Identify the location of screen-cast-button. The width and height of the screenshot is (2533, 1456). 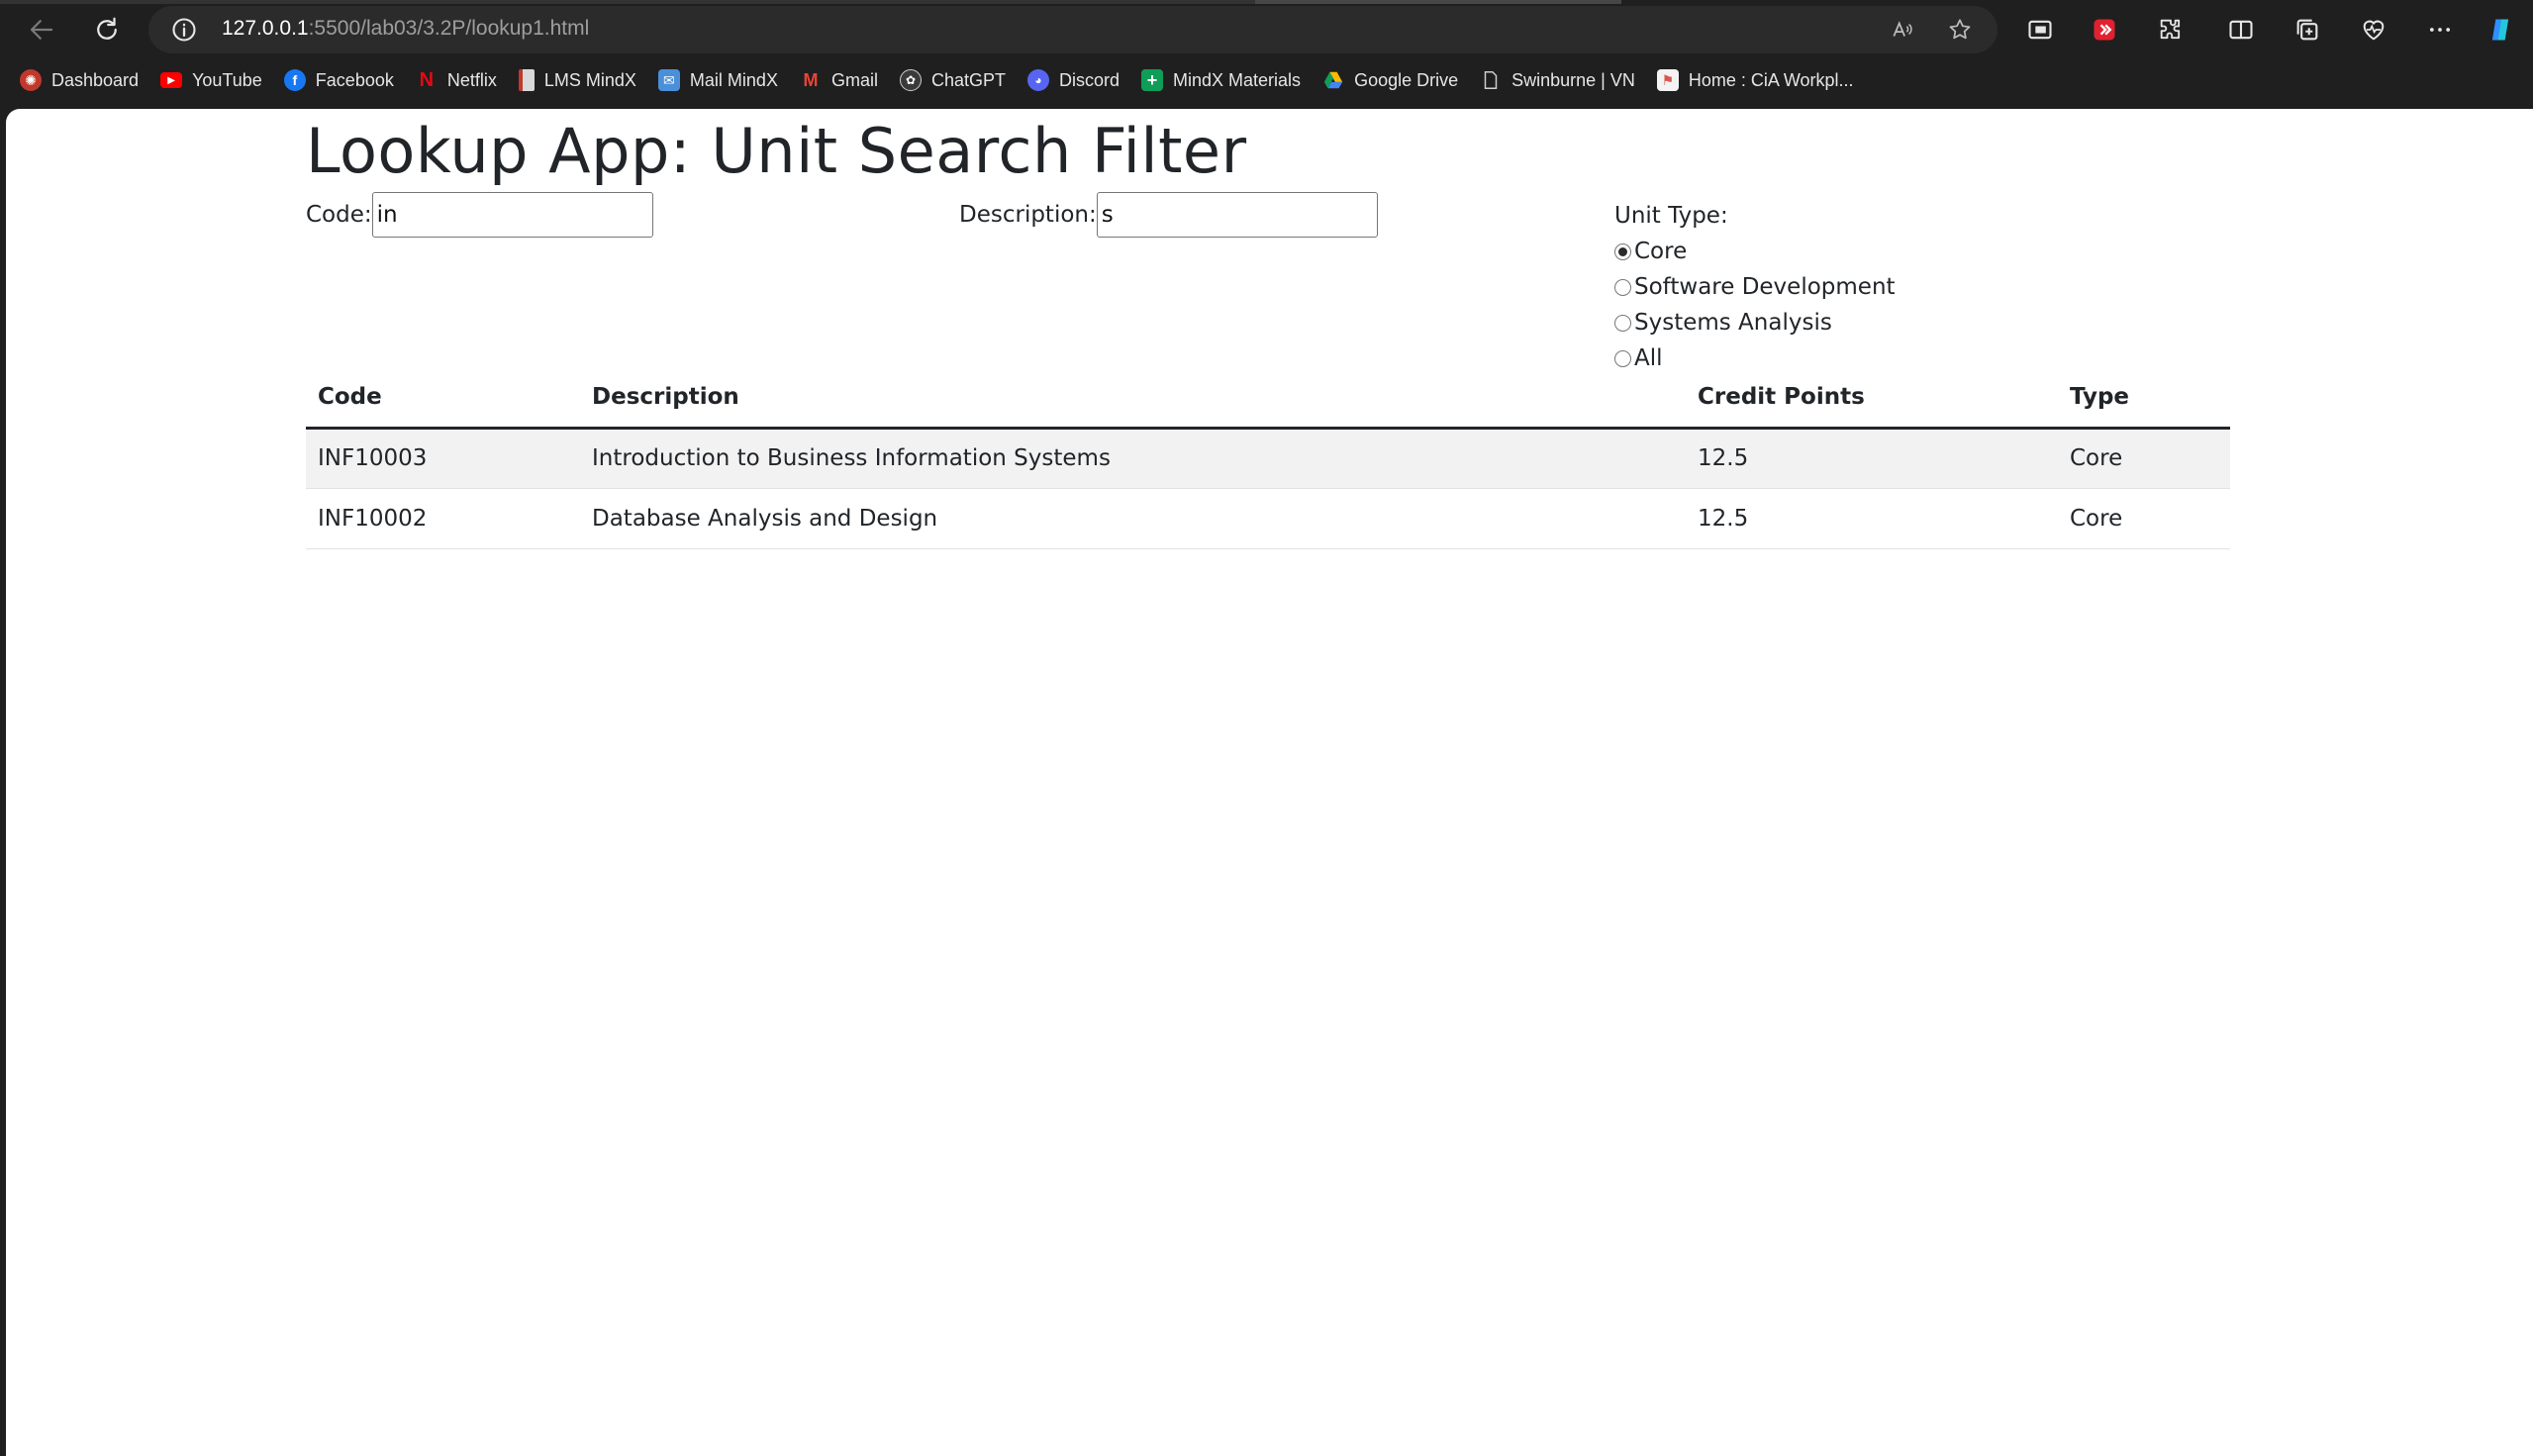
(2040, 30).